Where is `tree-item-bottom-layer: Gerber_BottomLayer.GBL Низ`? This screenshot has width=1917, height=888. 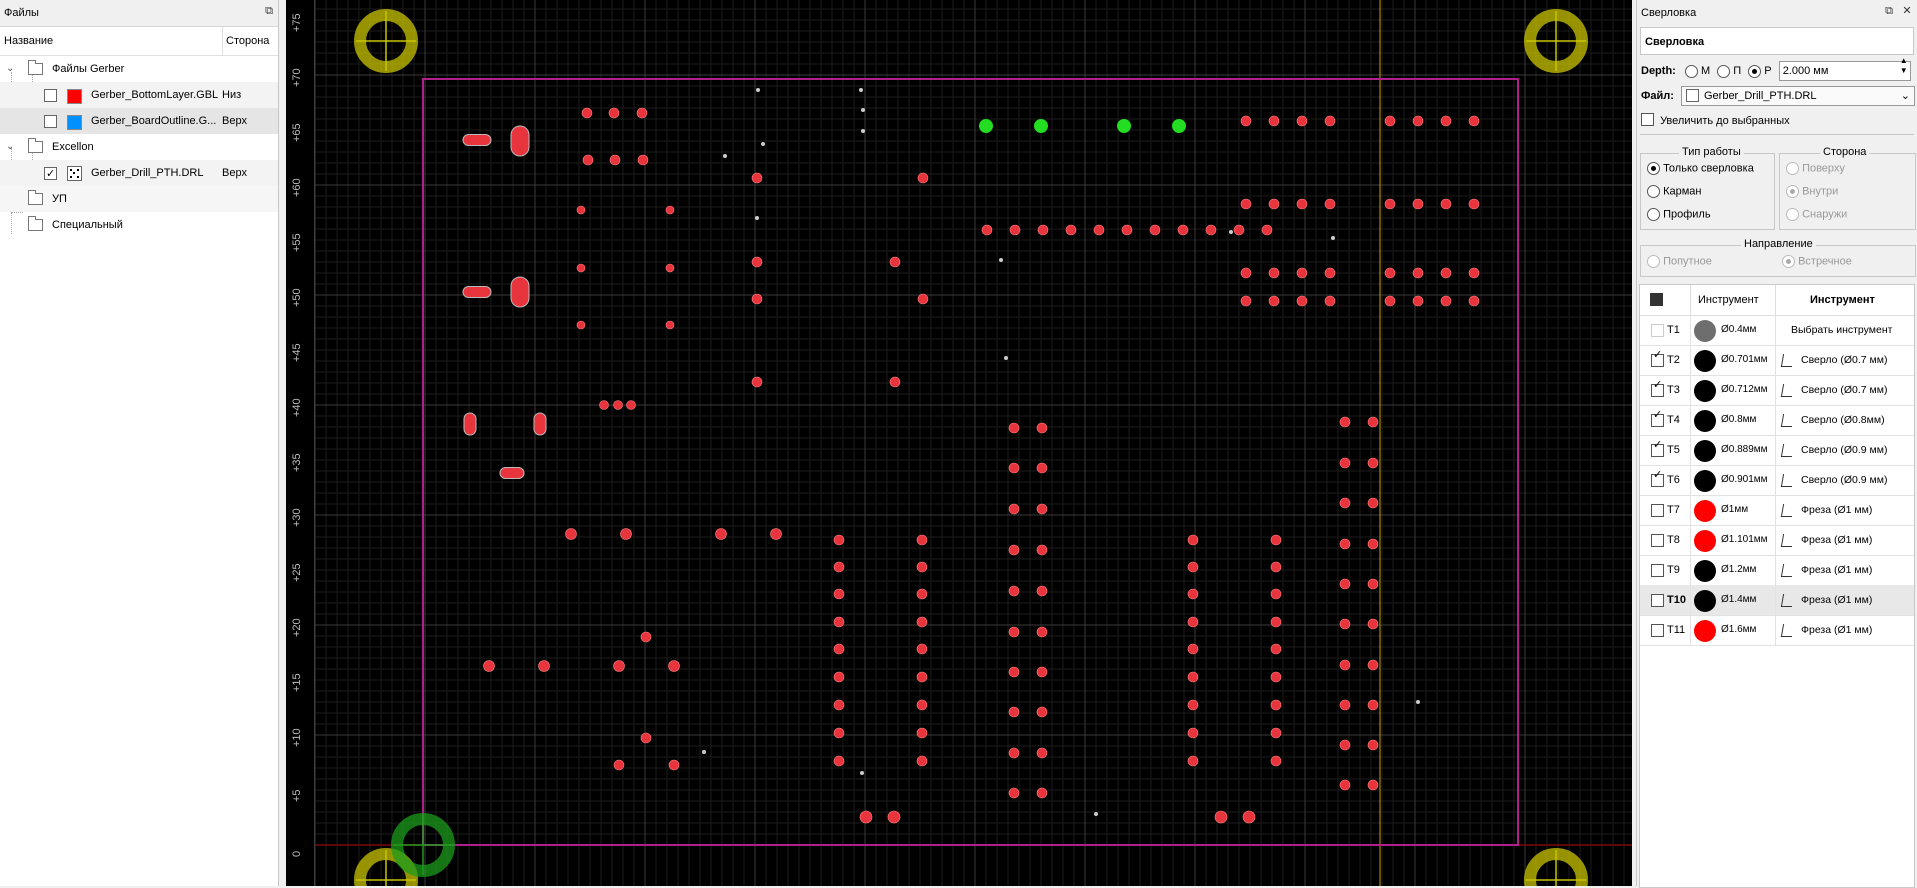 tree-item-bottom-layer: Gerber_BottomLayer.GBL Низ is located at coordinates (139, 95).